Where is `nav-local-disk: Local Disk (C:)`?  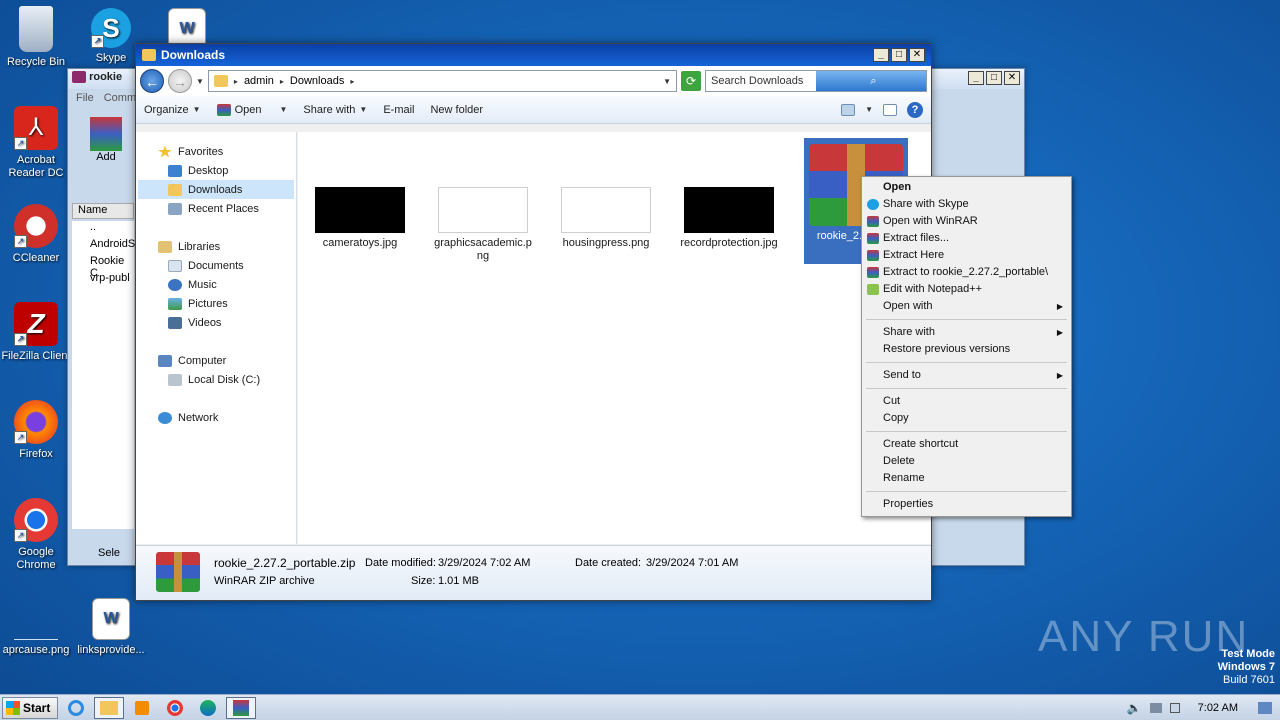
nav-local-disk: Local Disk (C:) is located at coordinates (214, 379).